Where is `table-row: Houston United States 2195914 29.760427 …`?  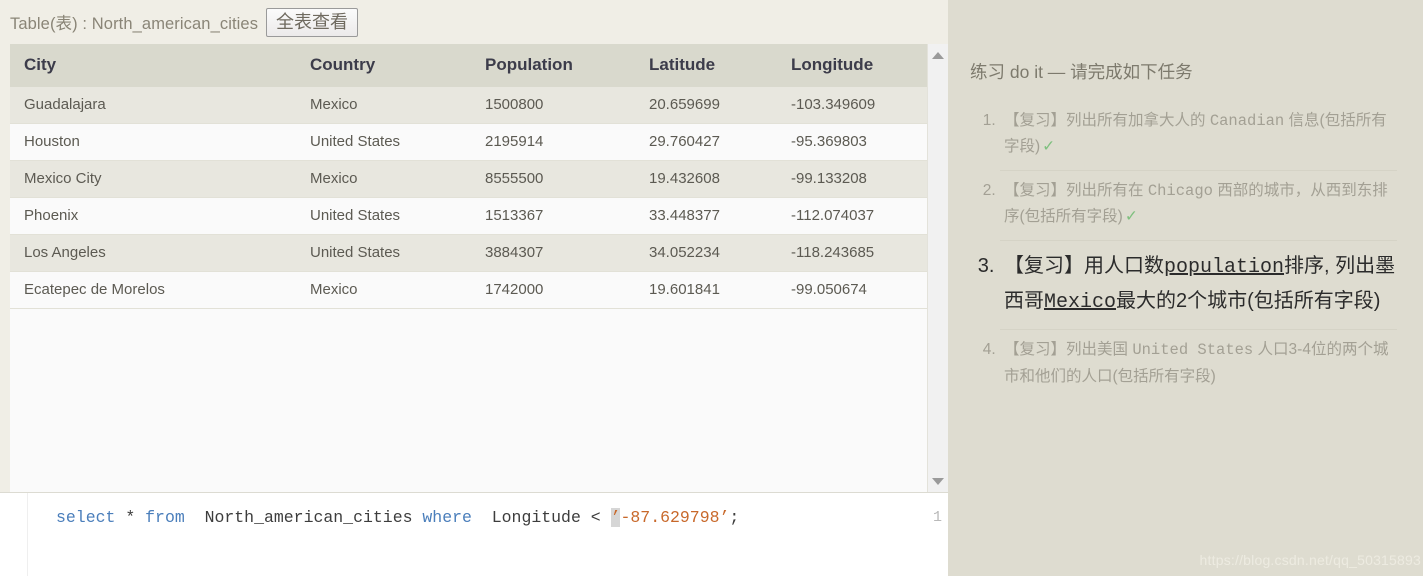
table-row: Houston United States 2195914 29.760427 … is located at coordinates (468, 142).